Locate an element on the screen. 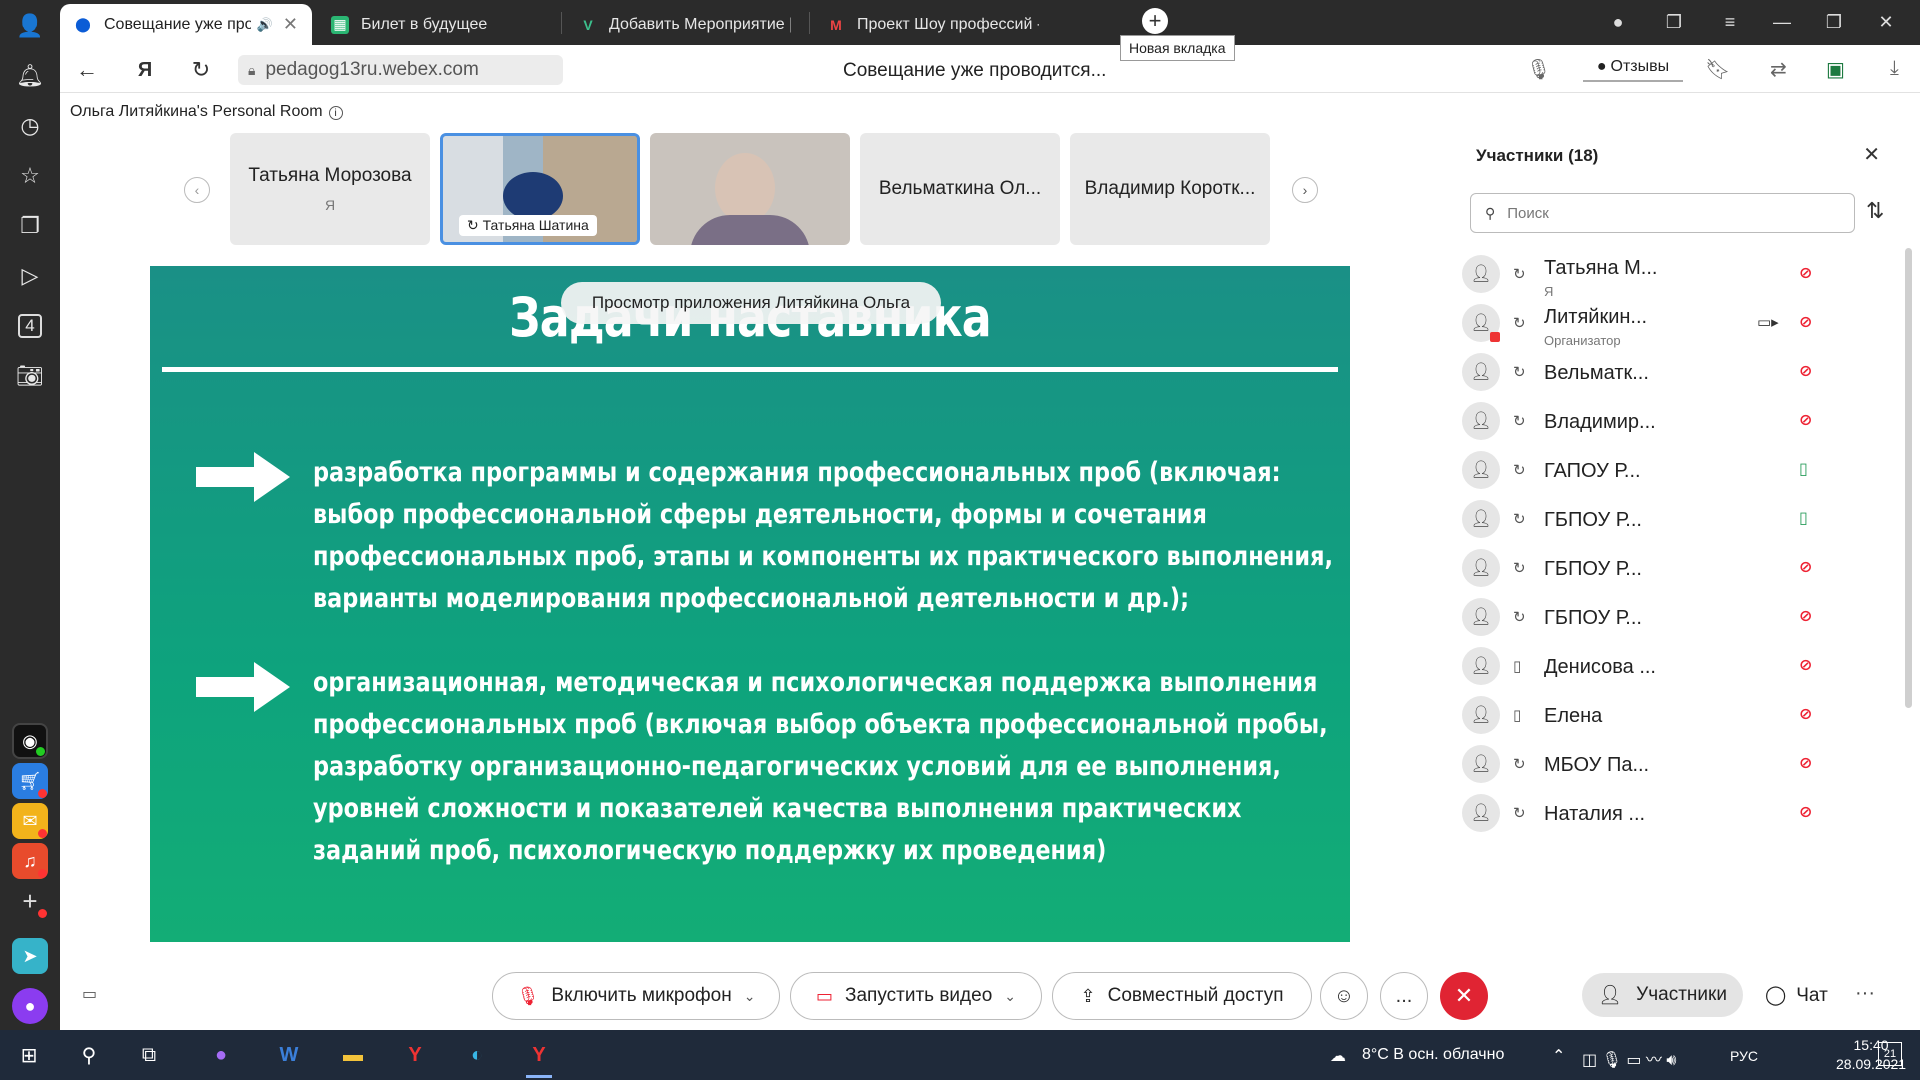 Image resolution: width=1920 pixels, height=1080 pixels. search-placeholder: Поиск is located at coordinates (1528, 213).